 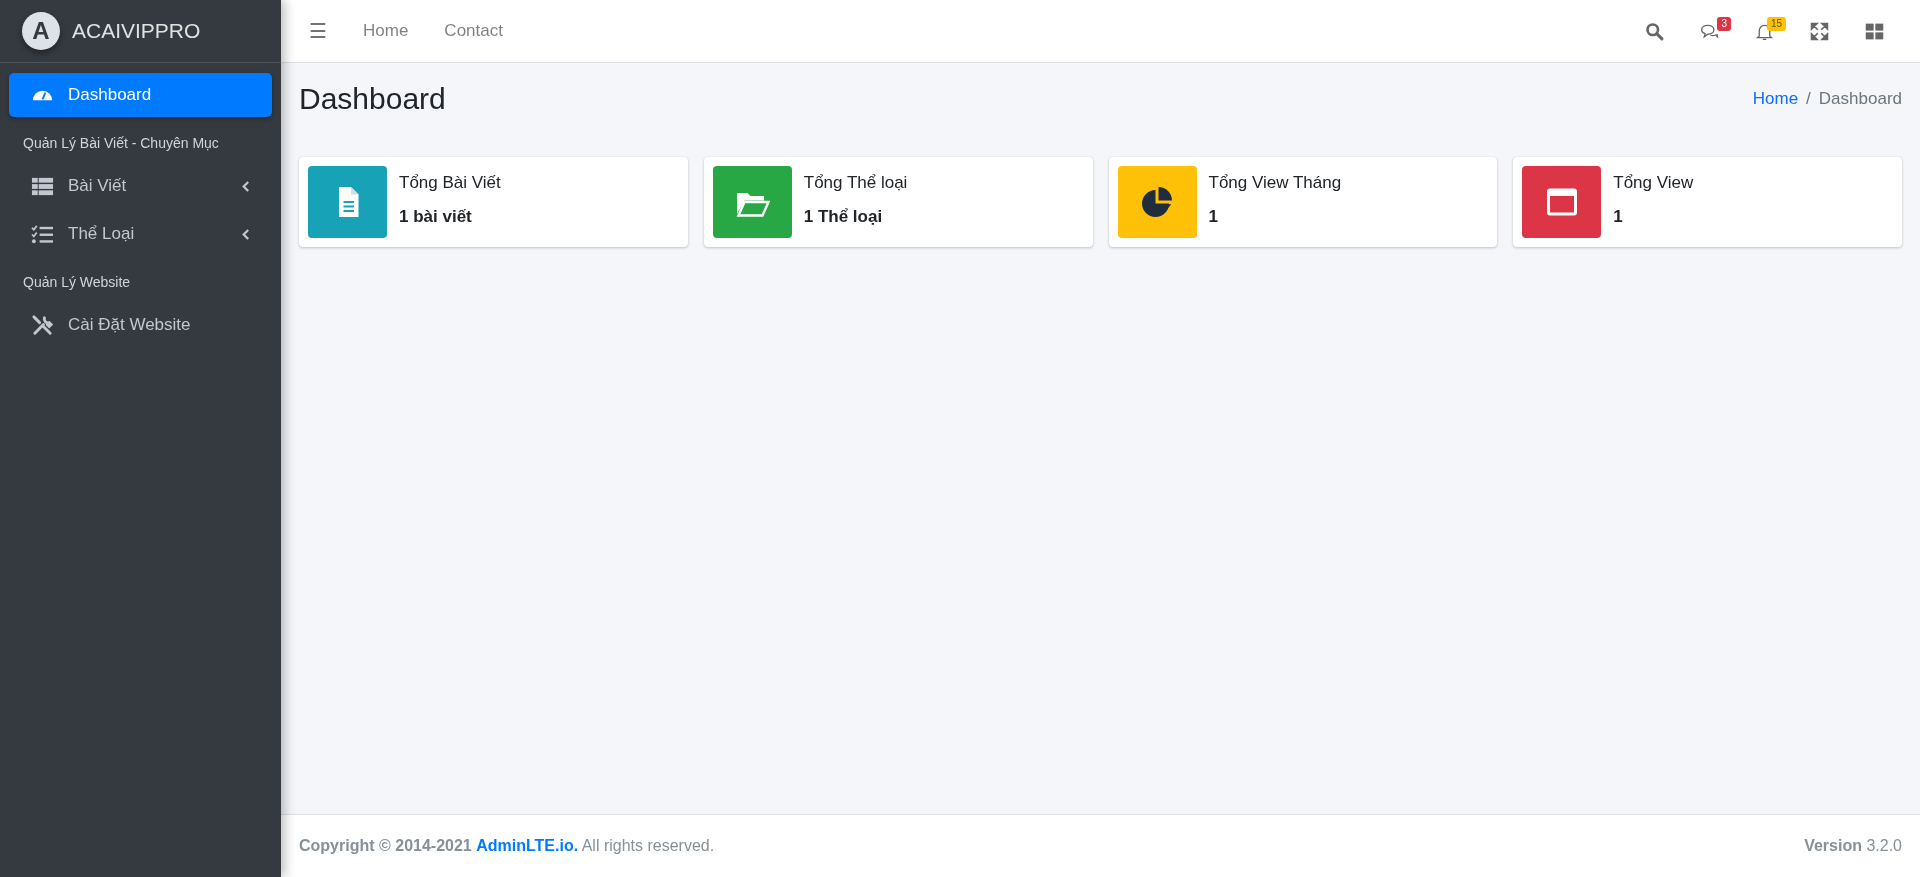 What do you see at coordinates (436, 216) in the screenshot?
I see `info-value: 1 bài viết` at bounding box center [436, 216].